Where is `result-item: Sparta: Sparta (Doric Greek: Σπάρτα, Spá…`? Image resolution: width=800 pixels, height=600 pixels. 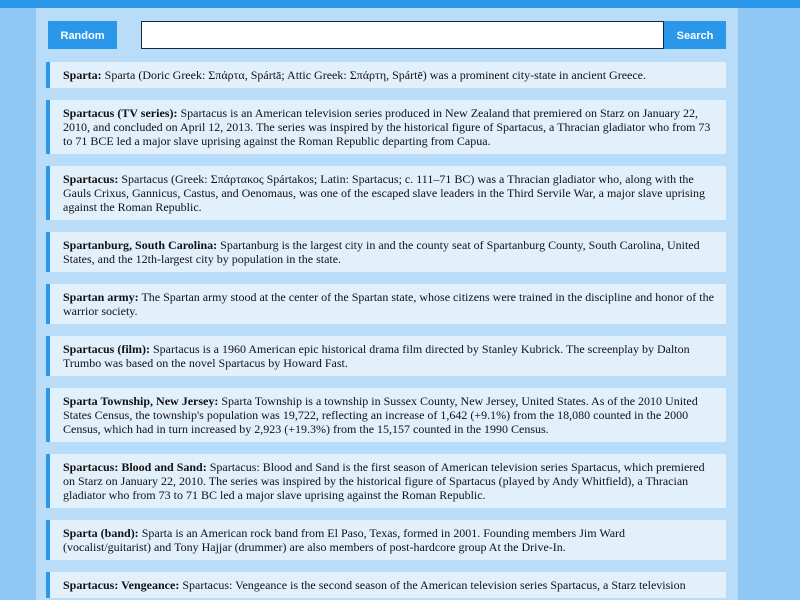
result-item: Sparta: Sparta (Doric Greek: Σπάρτα, Spá… is located at coordinates (386, 75).